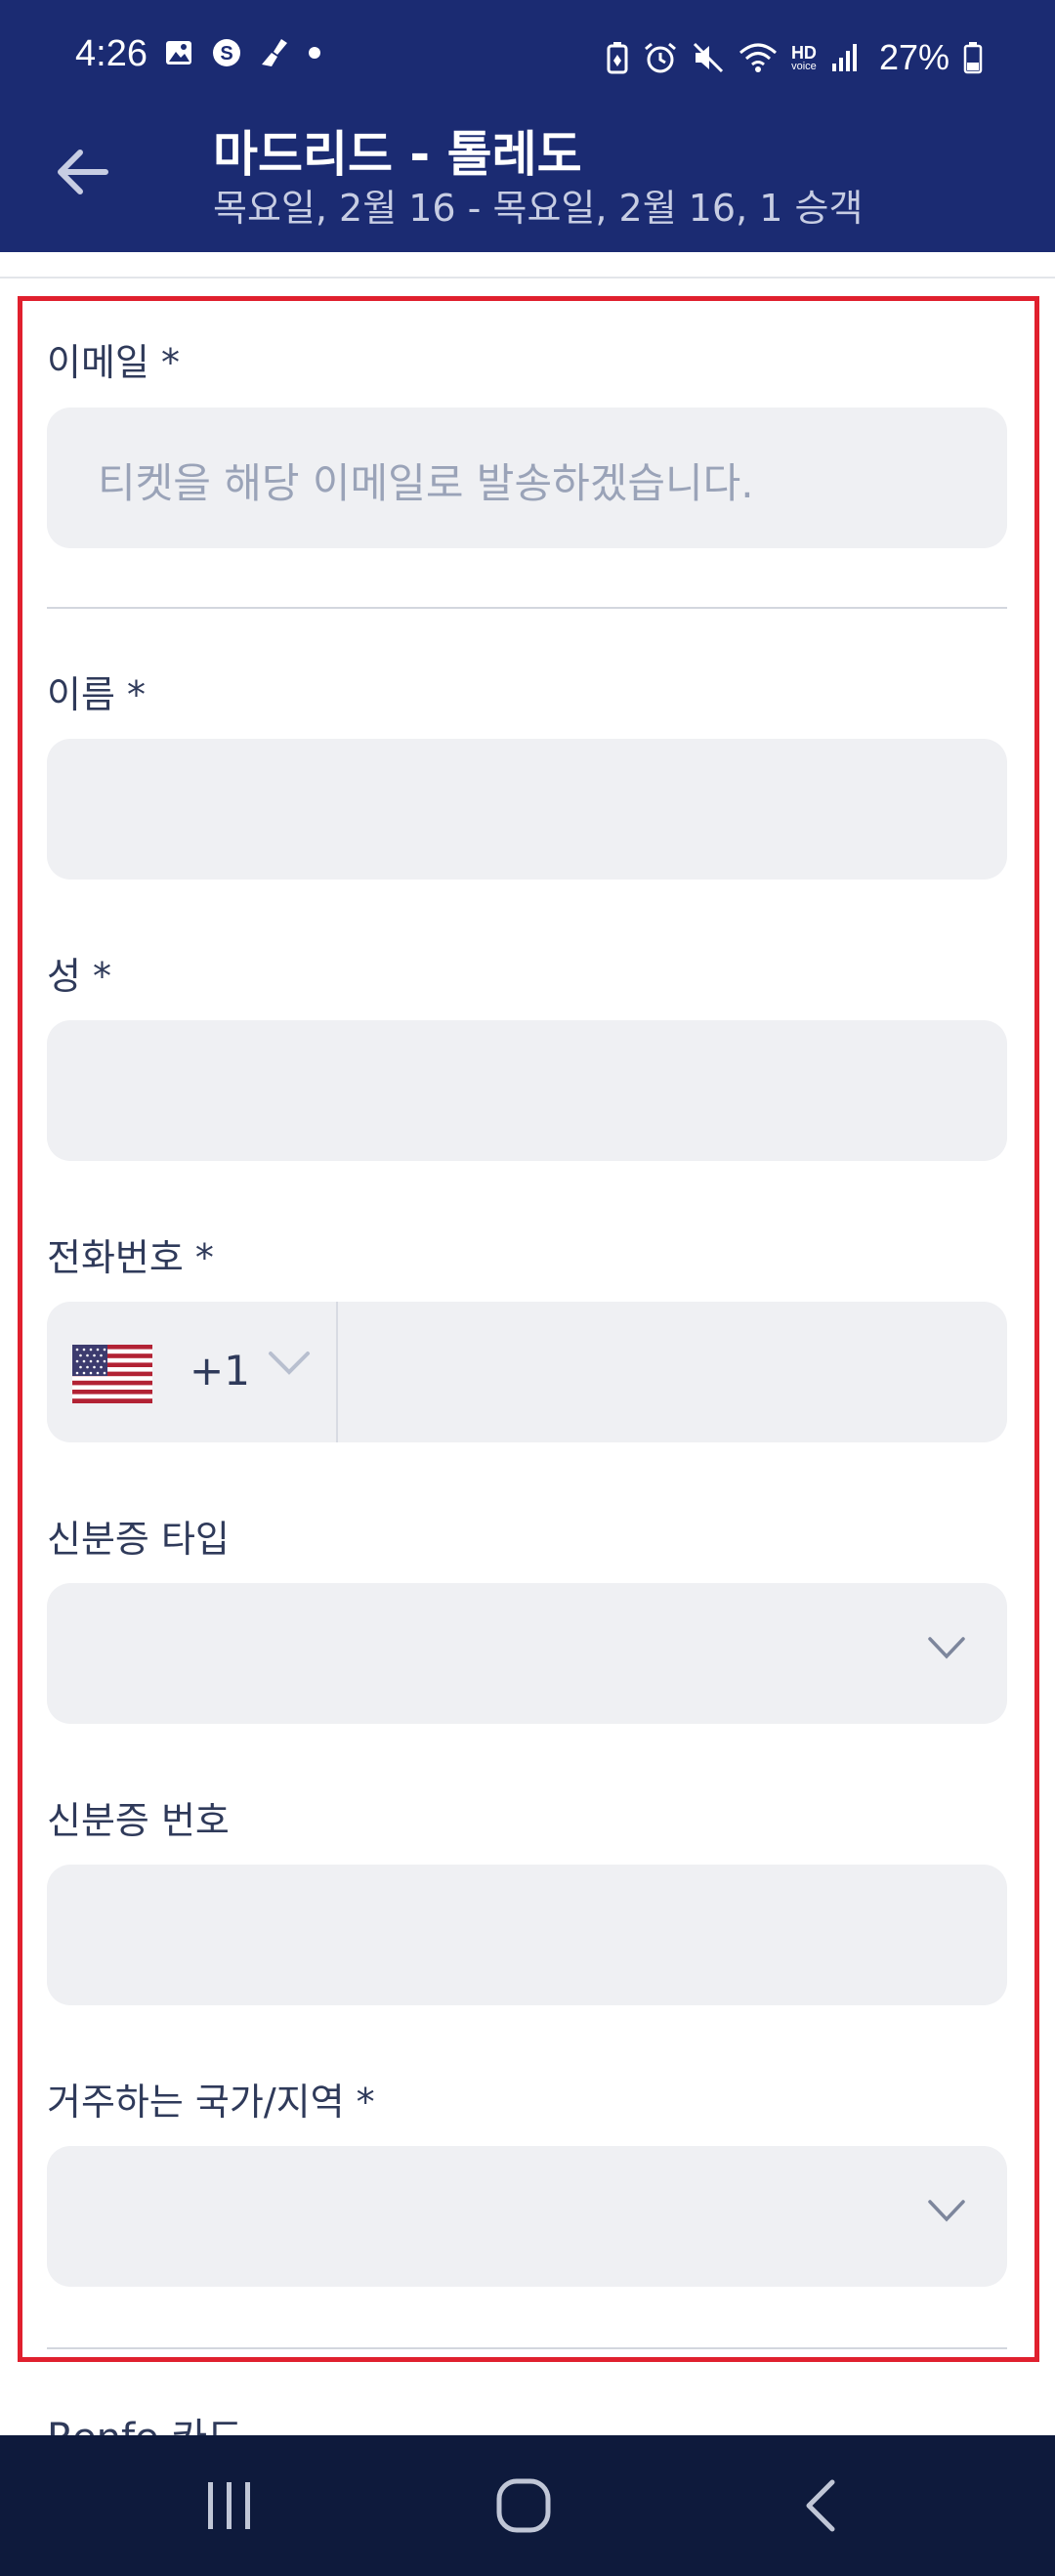 The width and height of the screenshot is (1055, 2576). I want to click on hd-voice-icon: HD voice, so click(804, 58).